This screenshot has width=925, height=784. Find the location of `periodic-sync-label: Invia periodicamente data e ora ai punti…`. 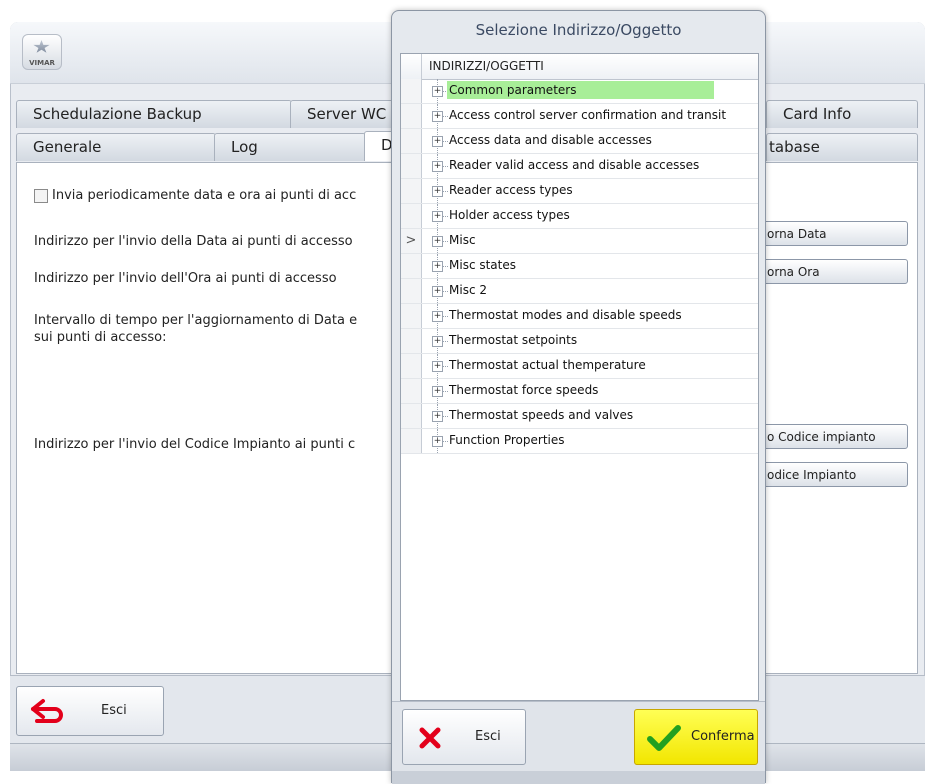

periodic-sync-label: Invia periodicamente data e ora ai punti… is located at coordinates (204, 195).